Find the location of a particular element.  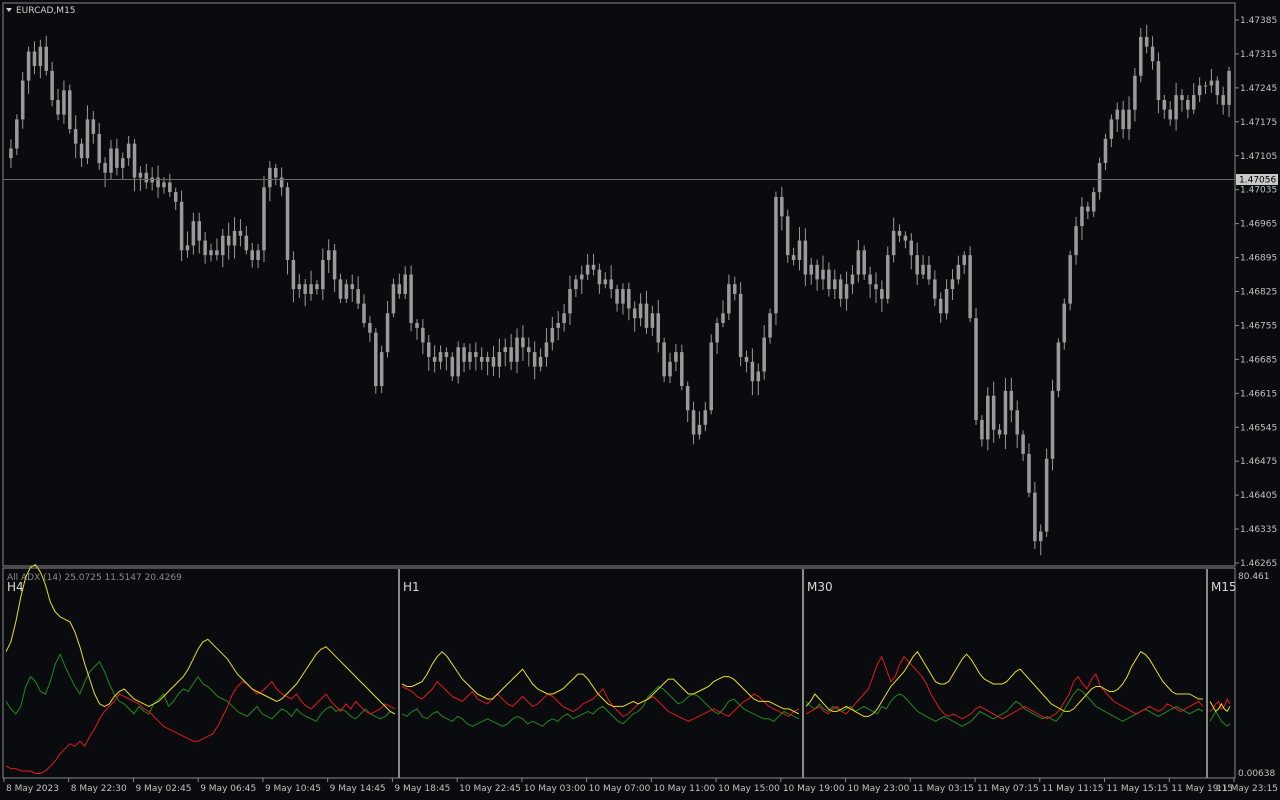

symbol-header: EURCAD,M15 is located at coordinates (41, 11).